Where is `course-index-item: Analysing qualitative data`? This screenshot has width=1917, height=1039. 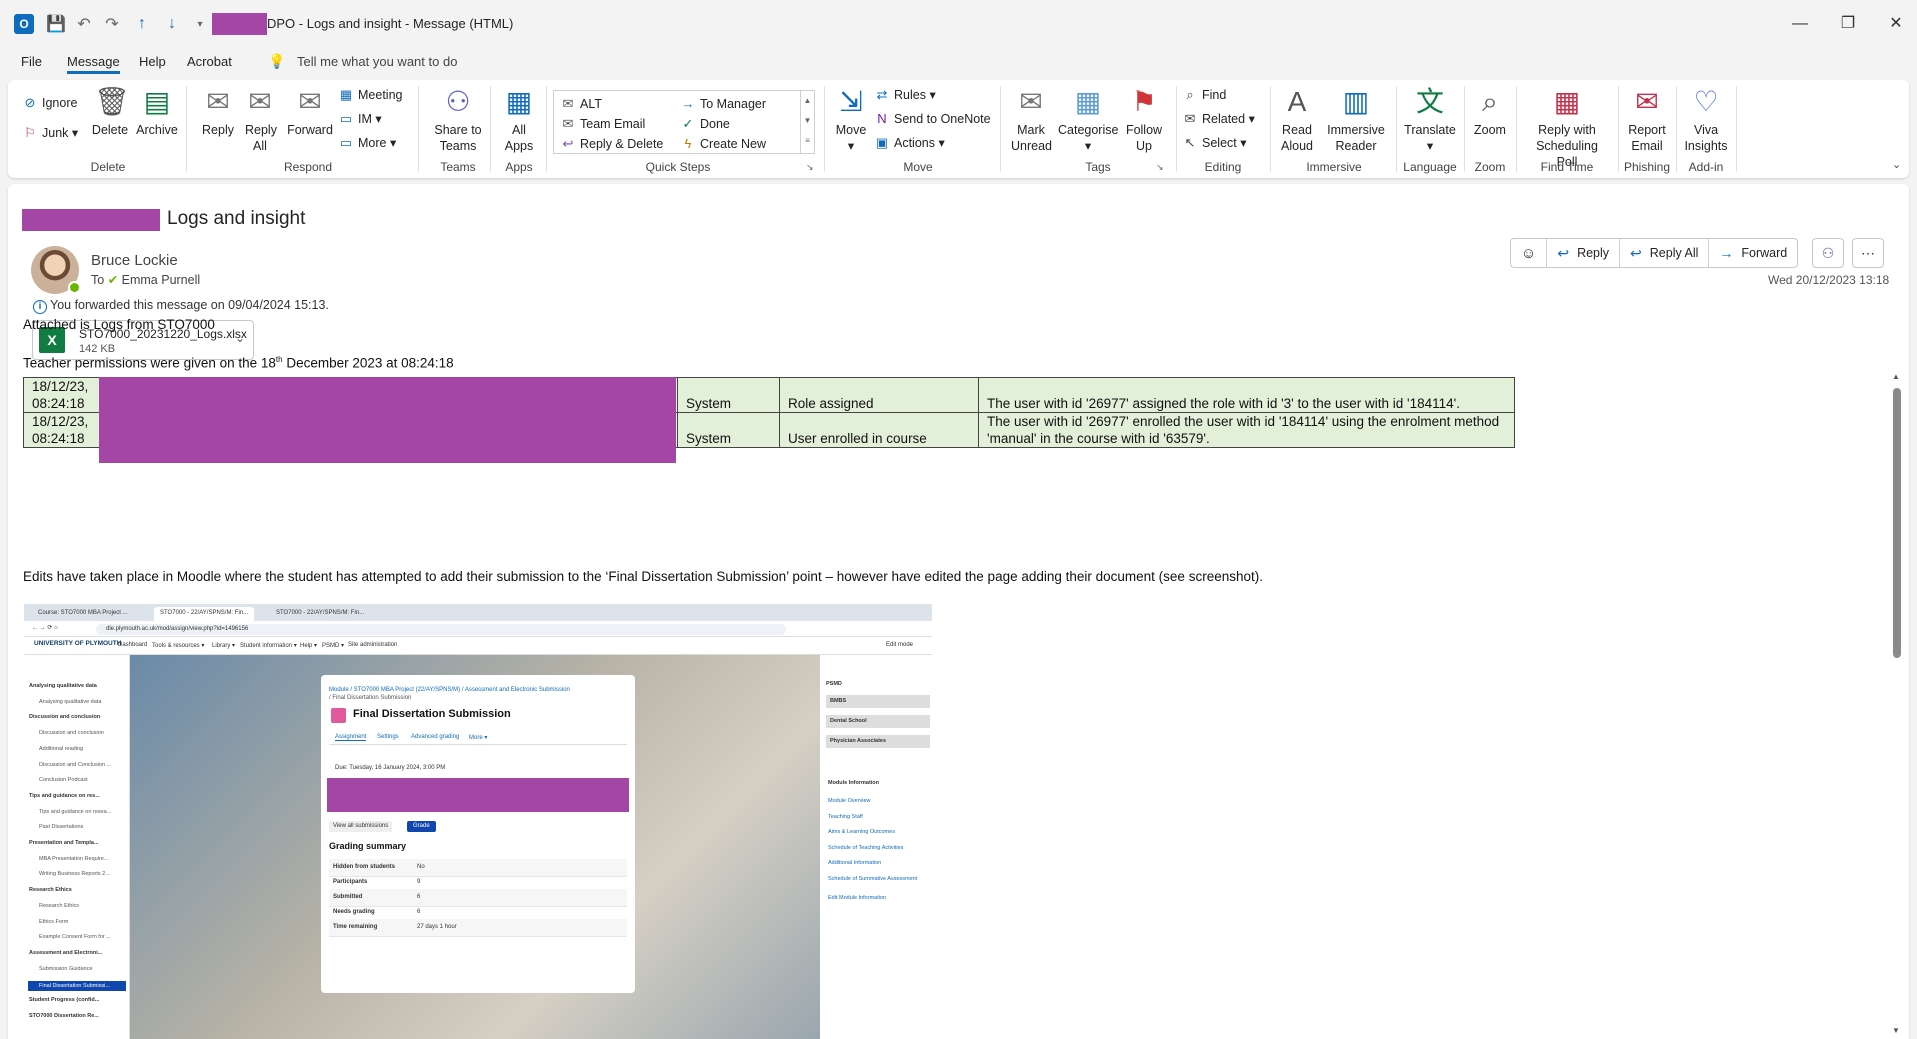 course-index-item: Analysing qualitative data is located at coordinates (70, 701).